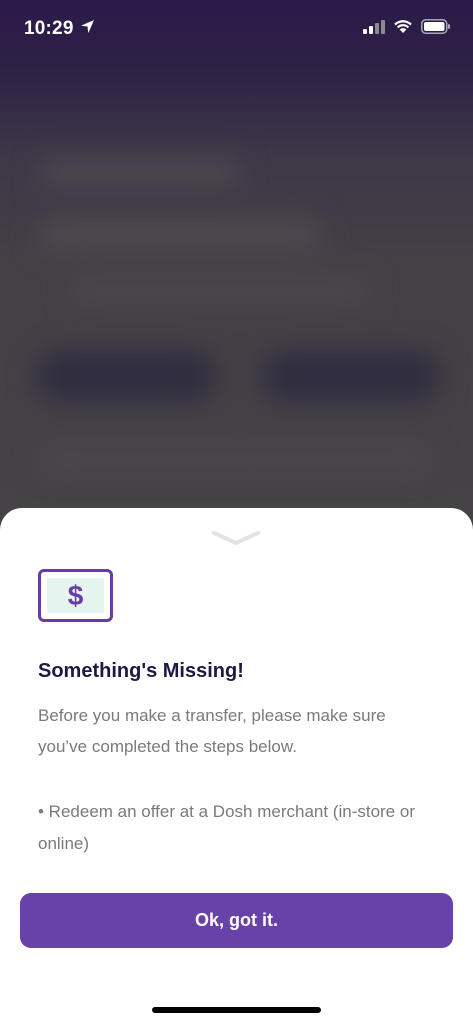 The width and height of the screenshot is (473, 1024). I want to click on location-arrow-icon, so click(87, 29).